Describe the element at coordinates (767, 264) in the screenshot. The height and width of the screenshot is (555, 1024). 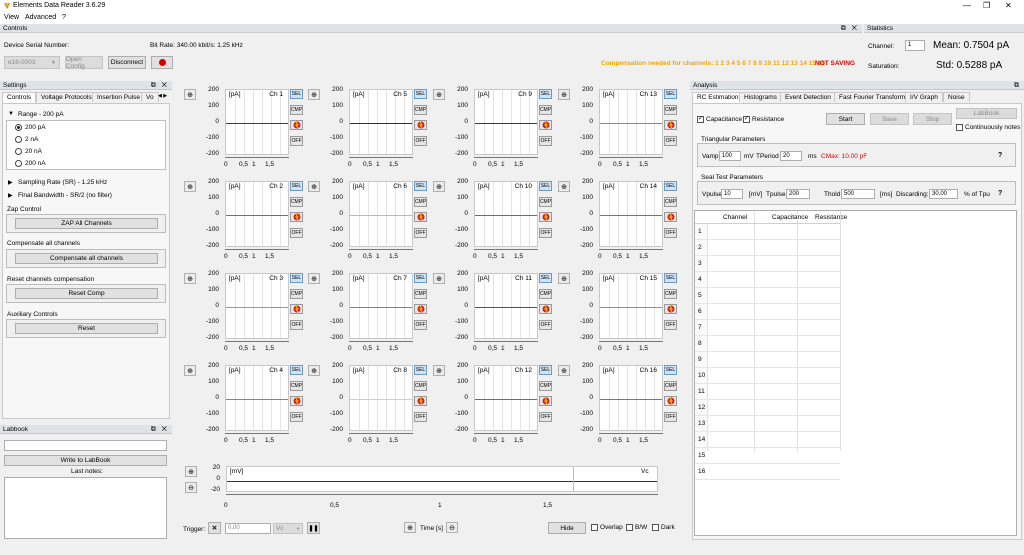
I see `table-row: 3` at that location.